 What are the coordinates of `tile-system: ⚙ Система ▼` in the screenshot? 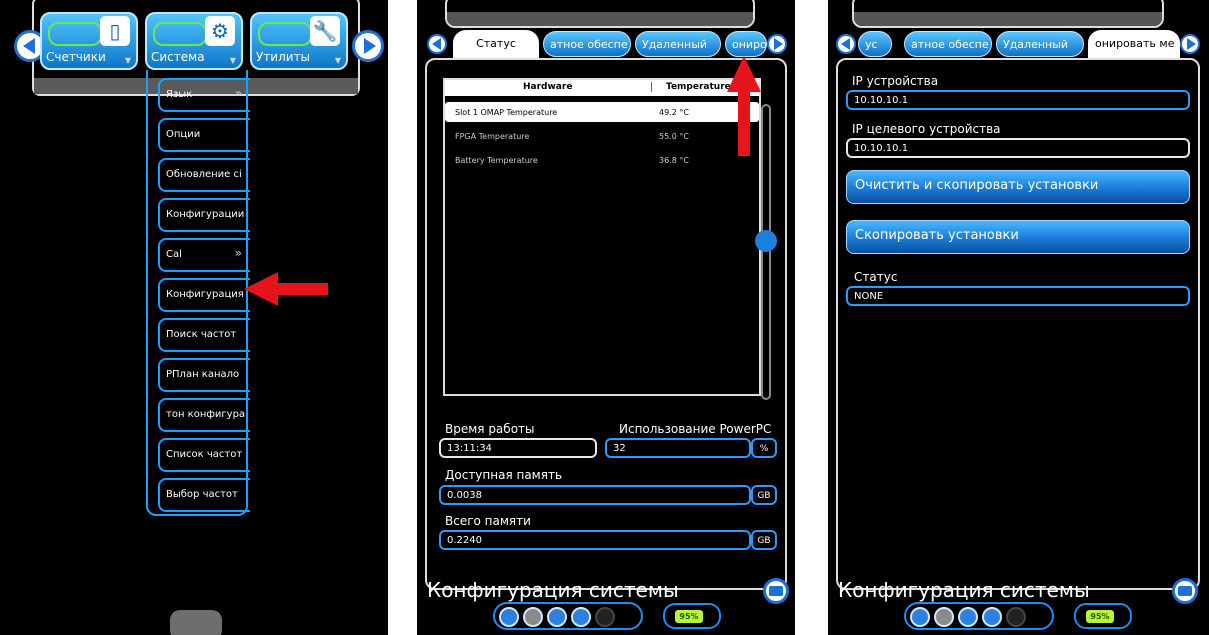 It's located at (194, 41).